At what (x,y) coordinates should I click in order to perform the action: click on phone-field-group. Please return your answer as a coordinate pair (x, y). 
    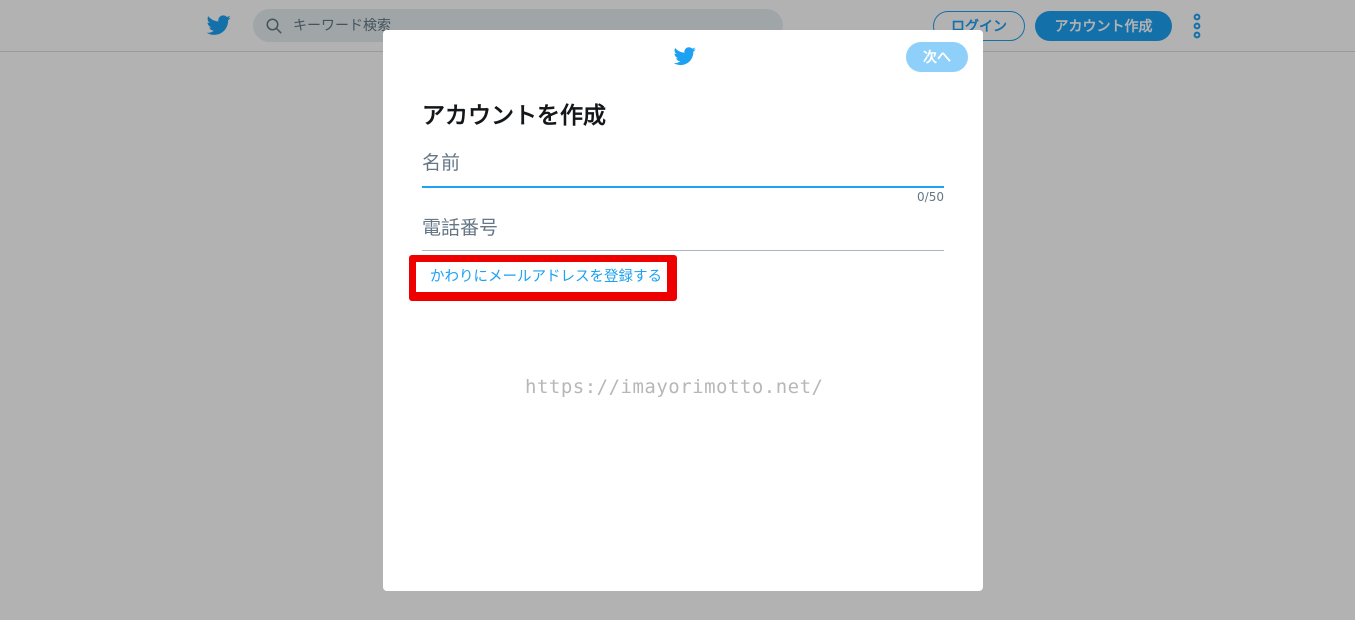
    Looking at the image, I should click on (683, 231).